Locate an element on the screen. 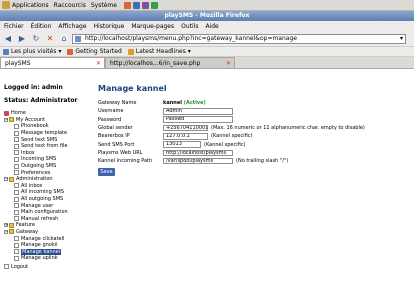 This screenshot has height=291, width=414. playsms-url-input: http://localhost/playsms is located at coordinates (198, 153).